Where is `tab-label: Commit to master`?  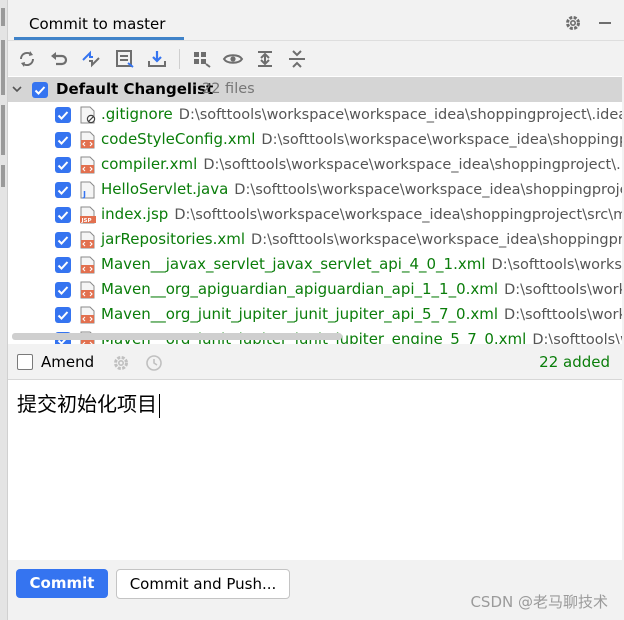
tab-label: Commit to master is located at coordinates (97, 24).